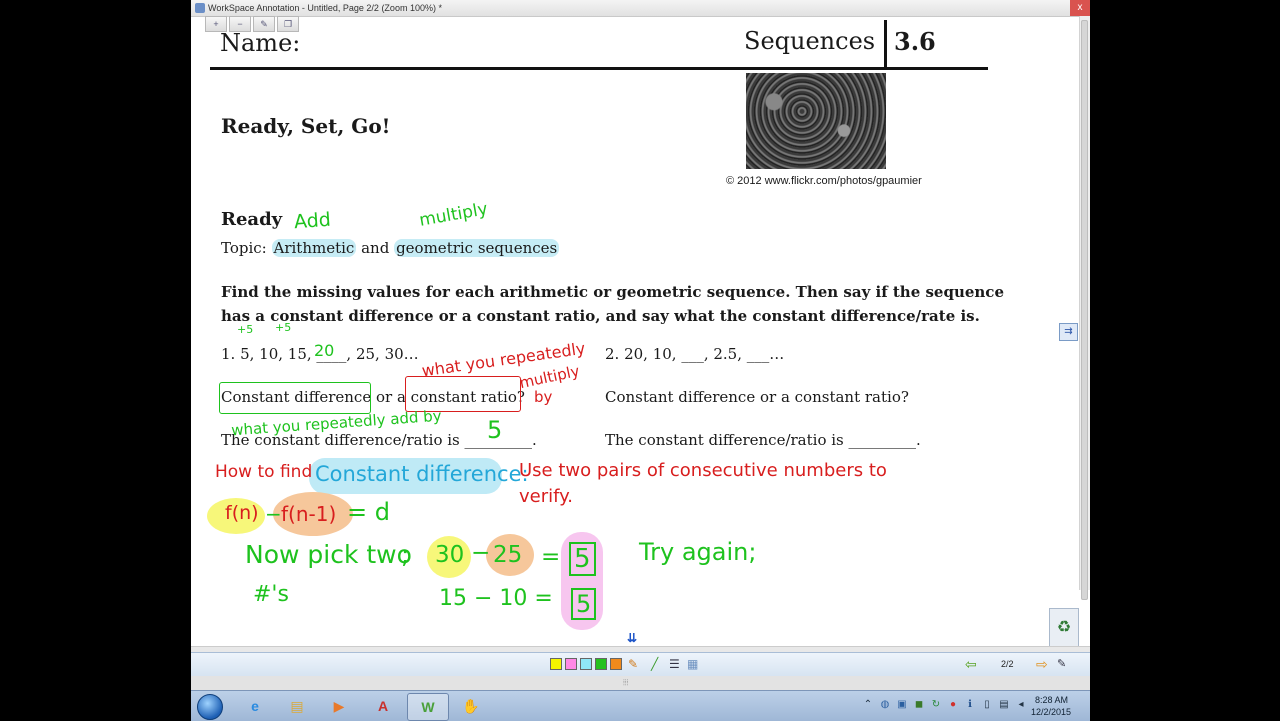 The width and height of the screenshot is (1280, 721). I want to click on tray-volume-icon: ◂, so click(1021, 705).